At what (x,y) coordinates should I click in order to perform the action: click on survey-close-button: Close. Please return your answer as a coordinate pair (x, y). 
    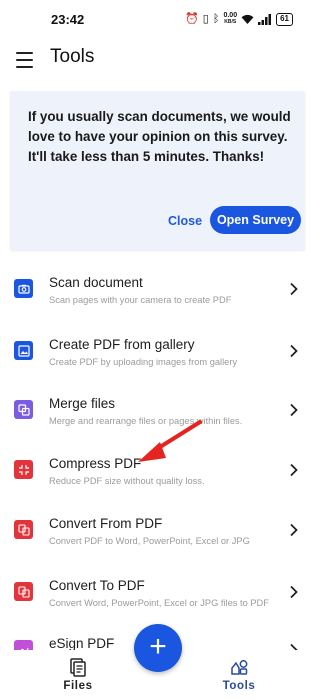
    Looking at the image, I should click on (185, 221).